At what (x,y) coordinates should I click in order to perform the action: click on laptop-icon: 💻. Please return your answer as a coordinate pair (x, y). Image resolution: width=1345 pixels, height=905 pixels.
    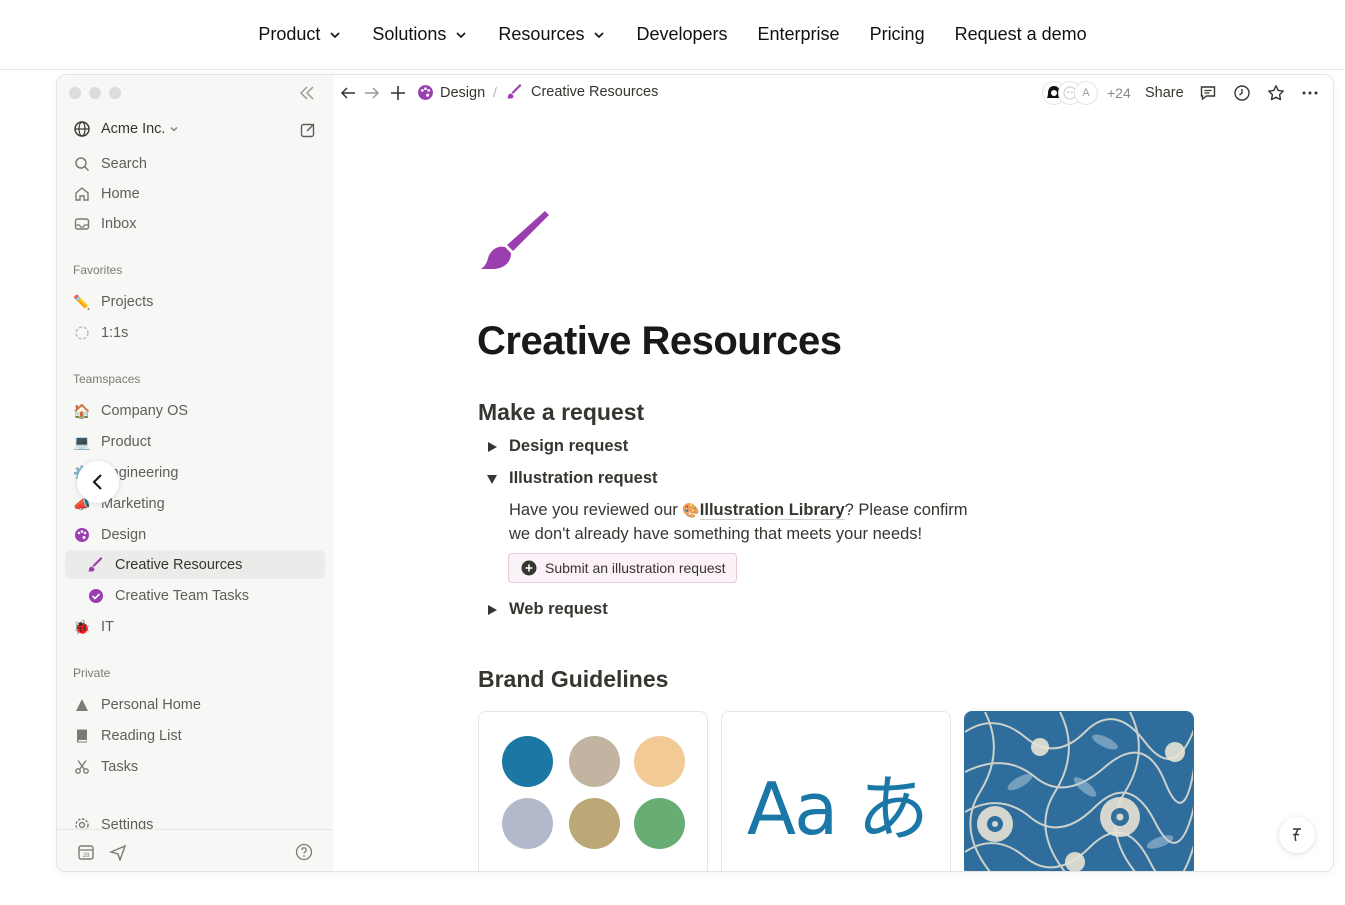
    Looking at the image, I should click on (82, 441).